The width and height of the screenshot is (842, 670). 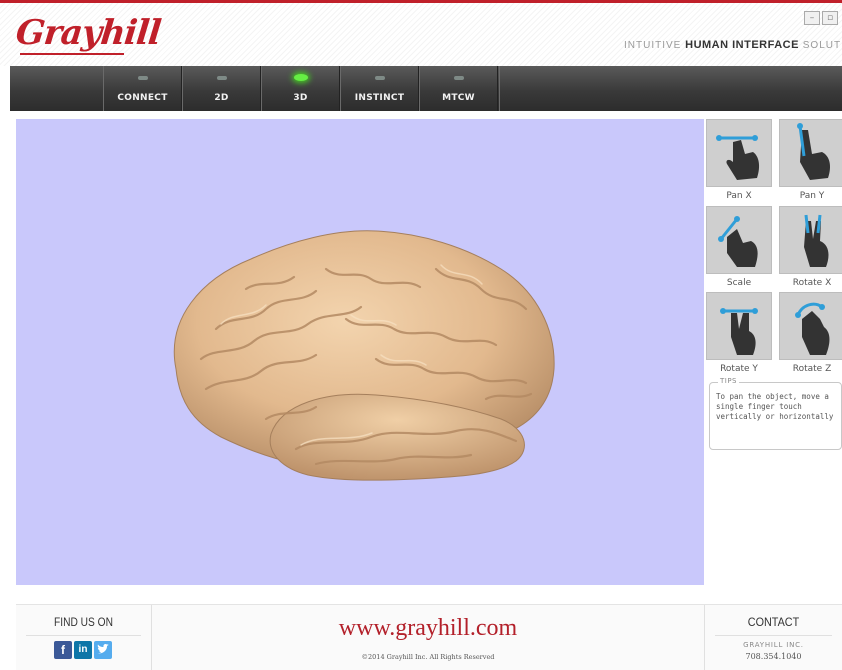 What do you see at coordinates (812, 283) in the screenshot?
I see `gesture-label: Rotate X` at bounding box center [812, 283].